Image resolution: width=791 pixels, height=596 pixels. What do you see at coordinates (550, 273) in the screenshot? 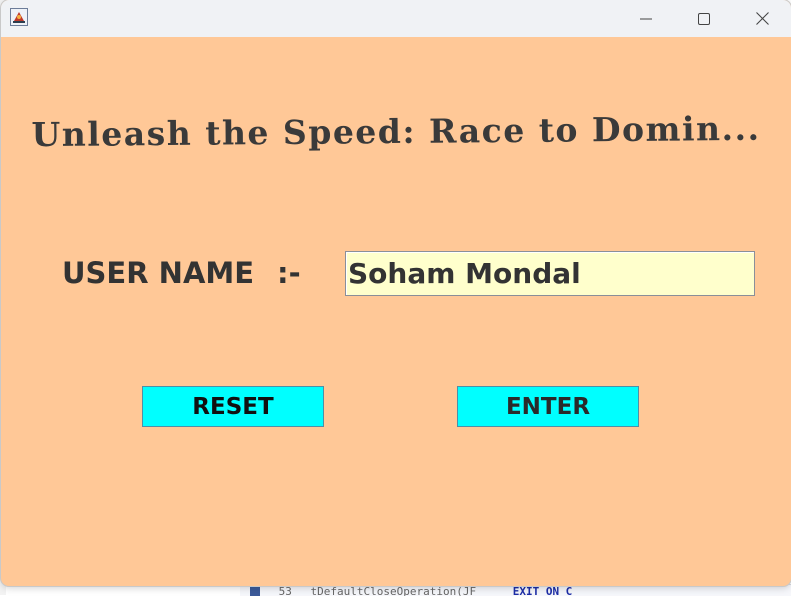
I see `user-name-input` at bounding box center [550, 273].